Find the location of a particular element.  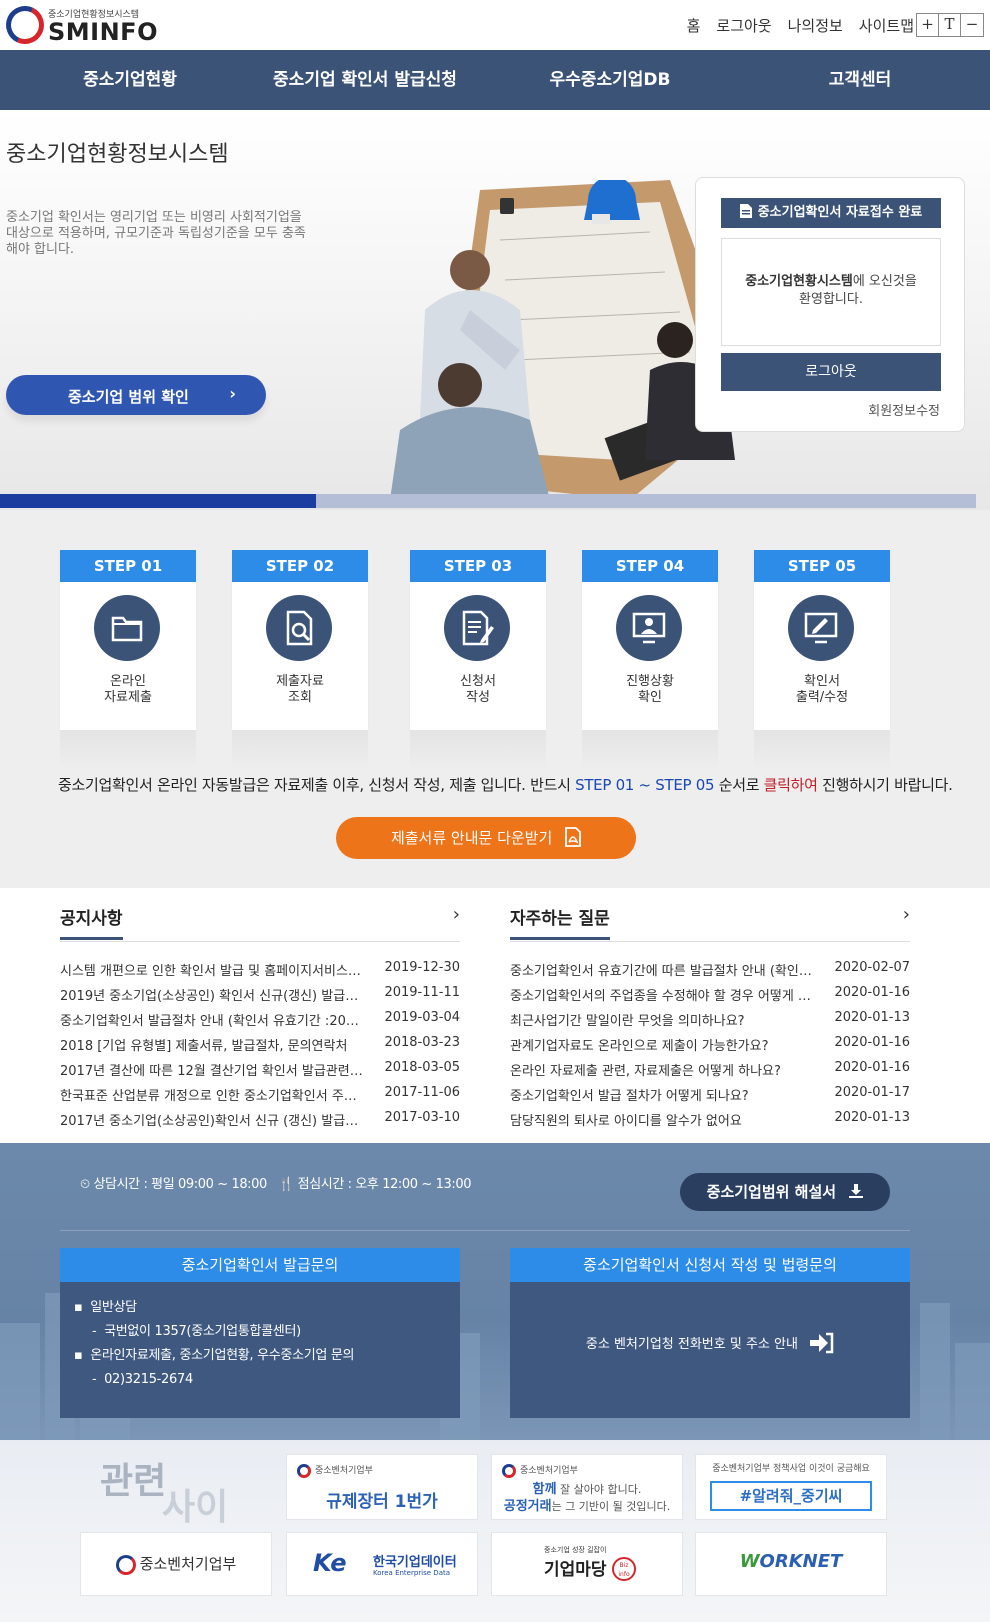

font-reset-button: T is located at coordinates (950, 25).